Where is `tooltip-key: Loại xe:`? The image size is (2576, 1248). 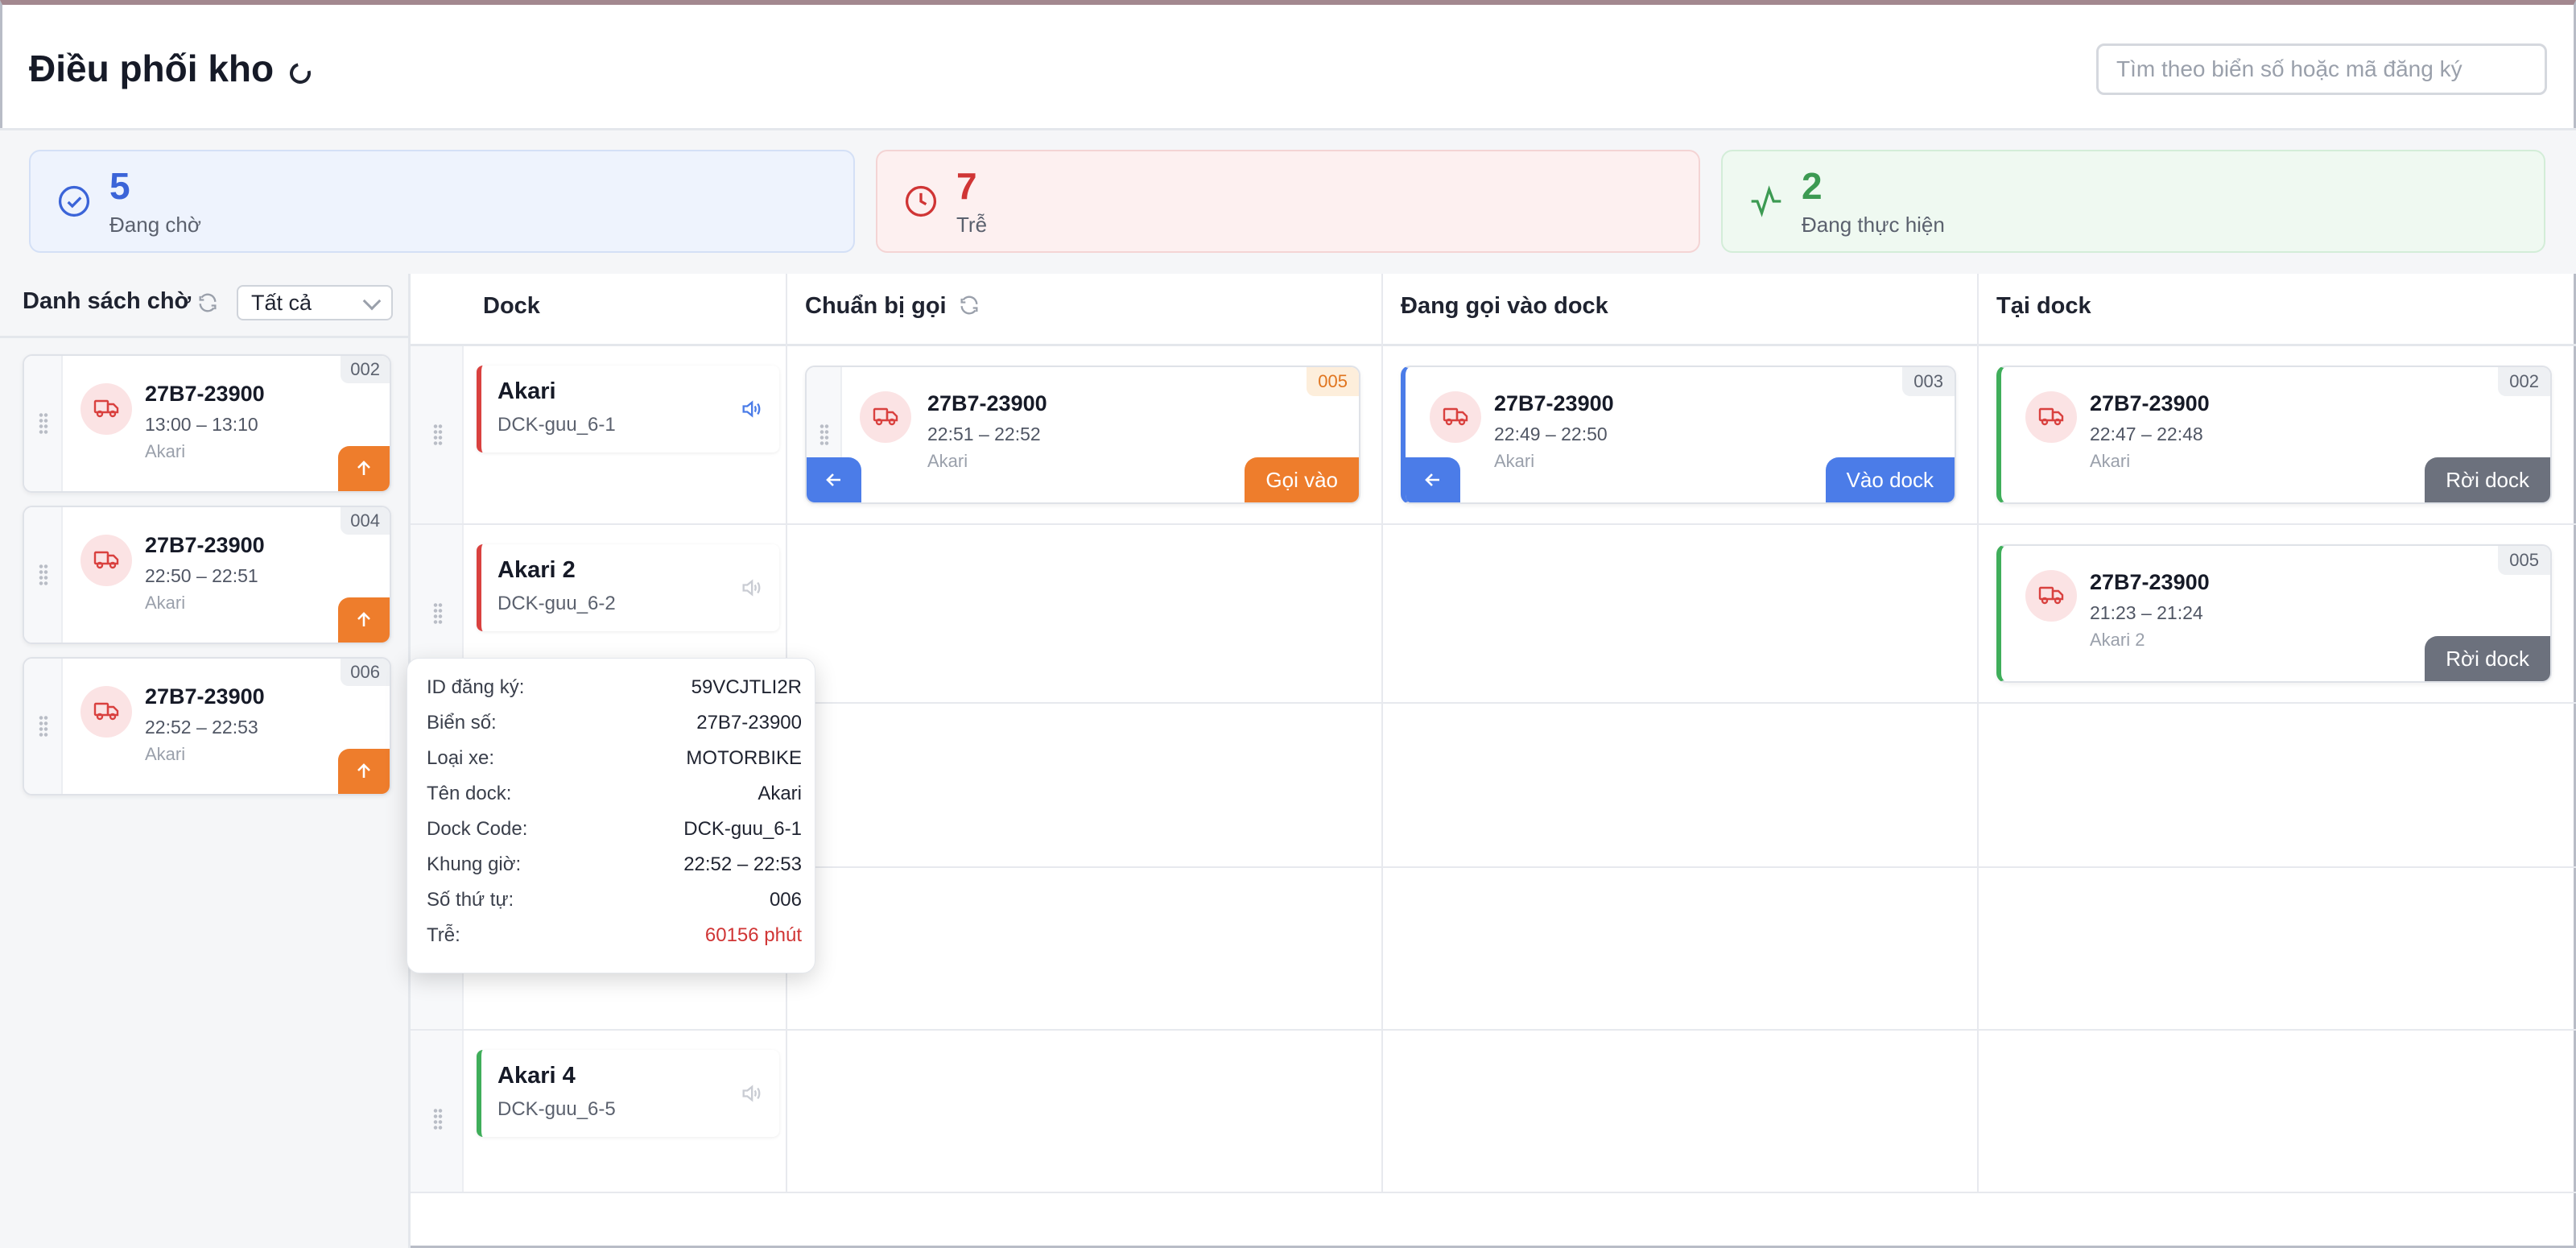
tooltip-key: Loại xe: is located at coordinates (461, 758).